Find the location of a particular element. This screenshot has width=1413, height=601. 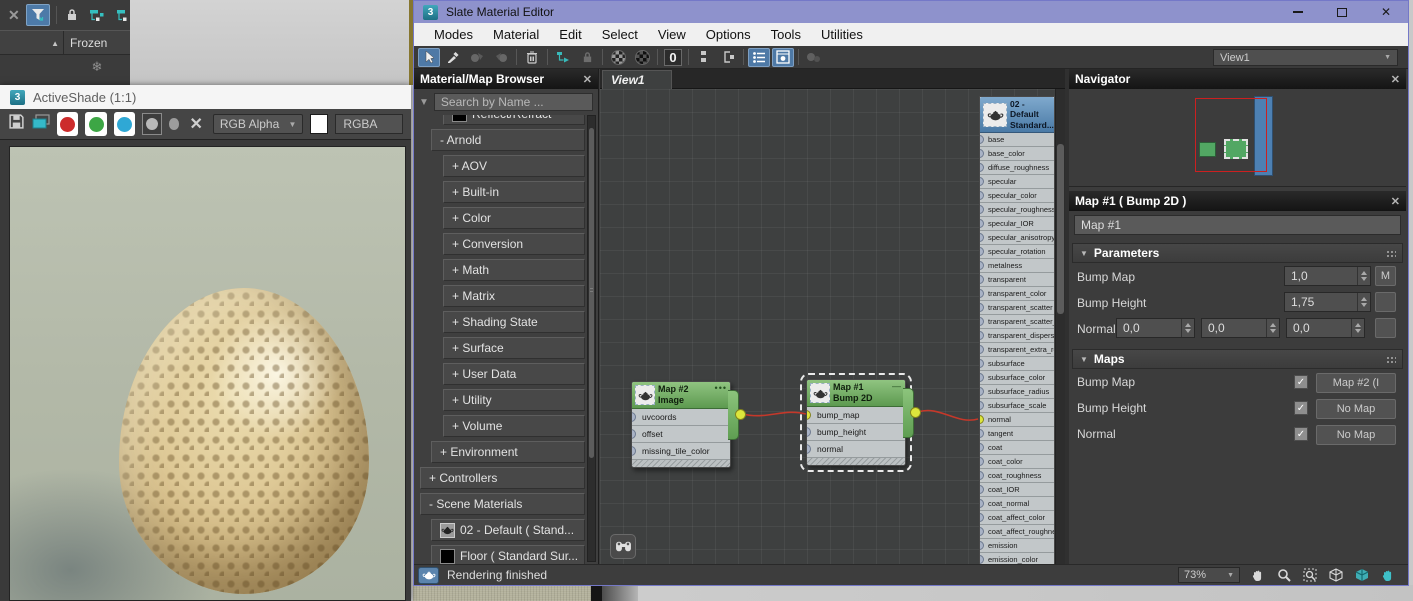

pan-tool-button is located at coordinates (1257, 575).